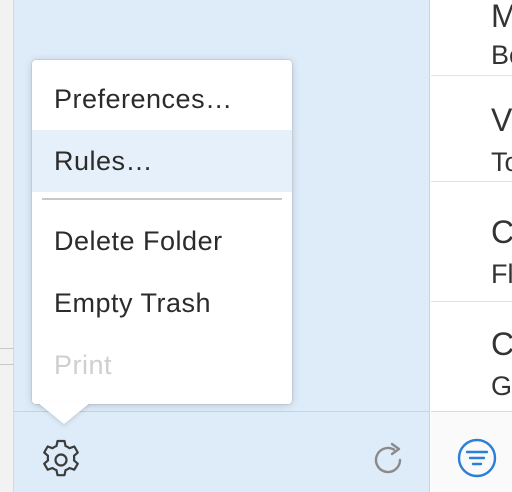 Image resolution: width=512 pixels, height=492 pixels. Describe the element at coordinates (501, 386) in the screenshot. I see `message-subject: G` at that location.